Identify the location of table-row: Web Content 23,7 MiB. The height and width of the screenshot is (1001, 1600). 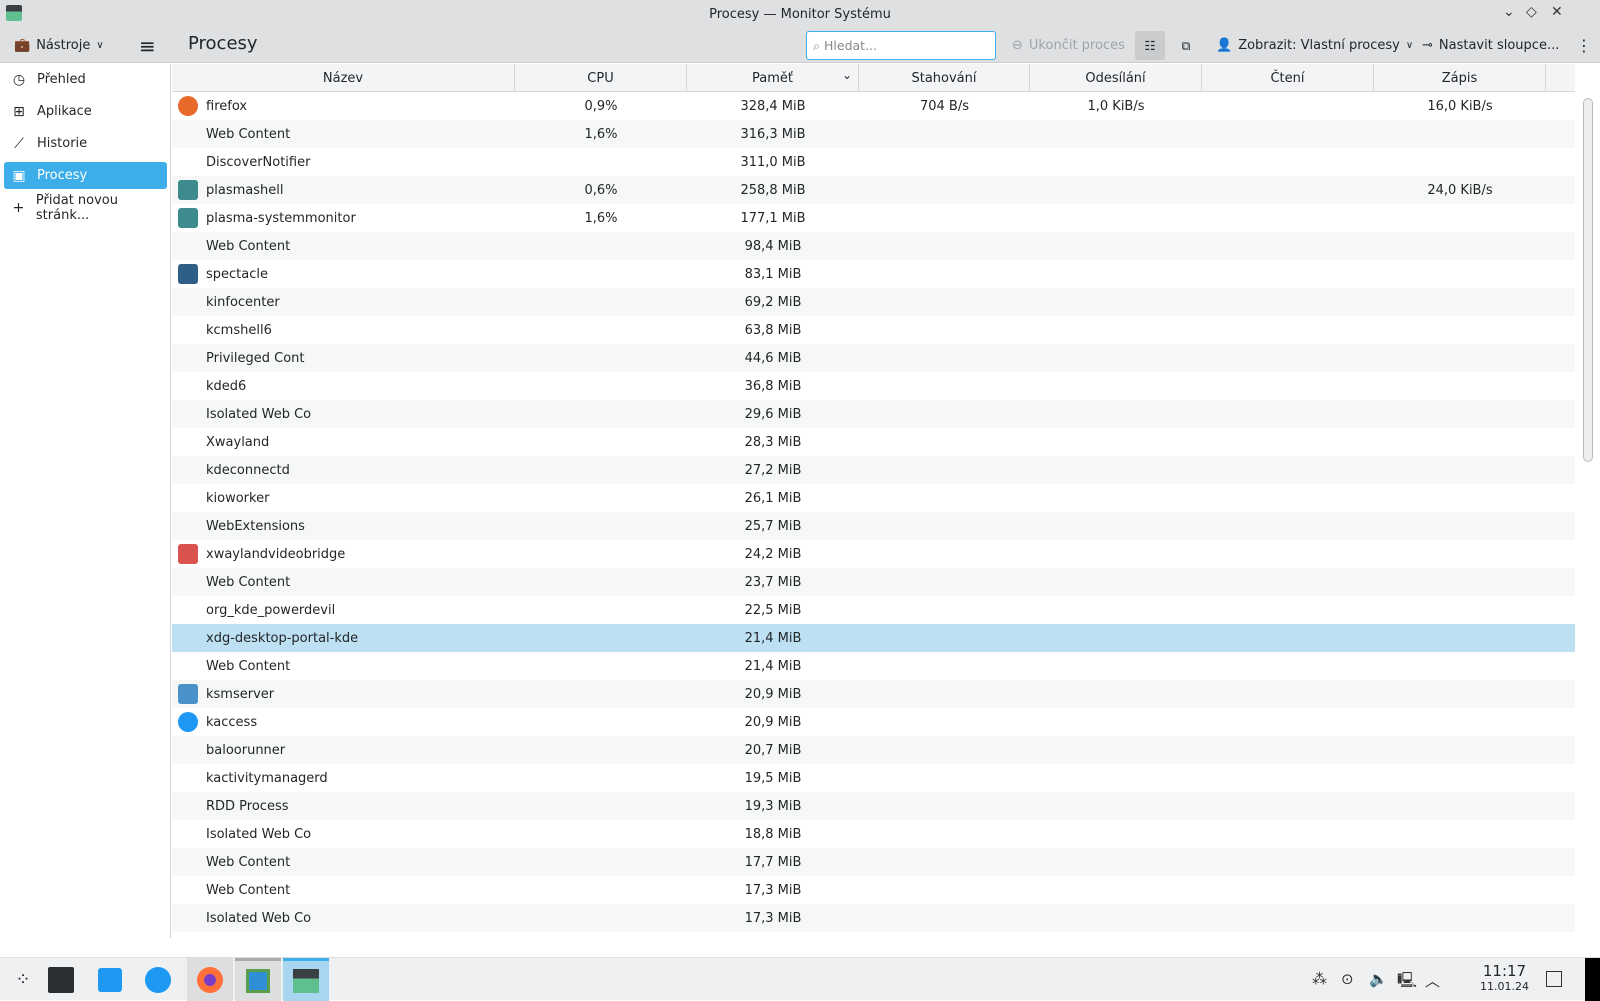
(873, 582).